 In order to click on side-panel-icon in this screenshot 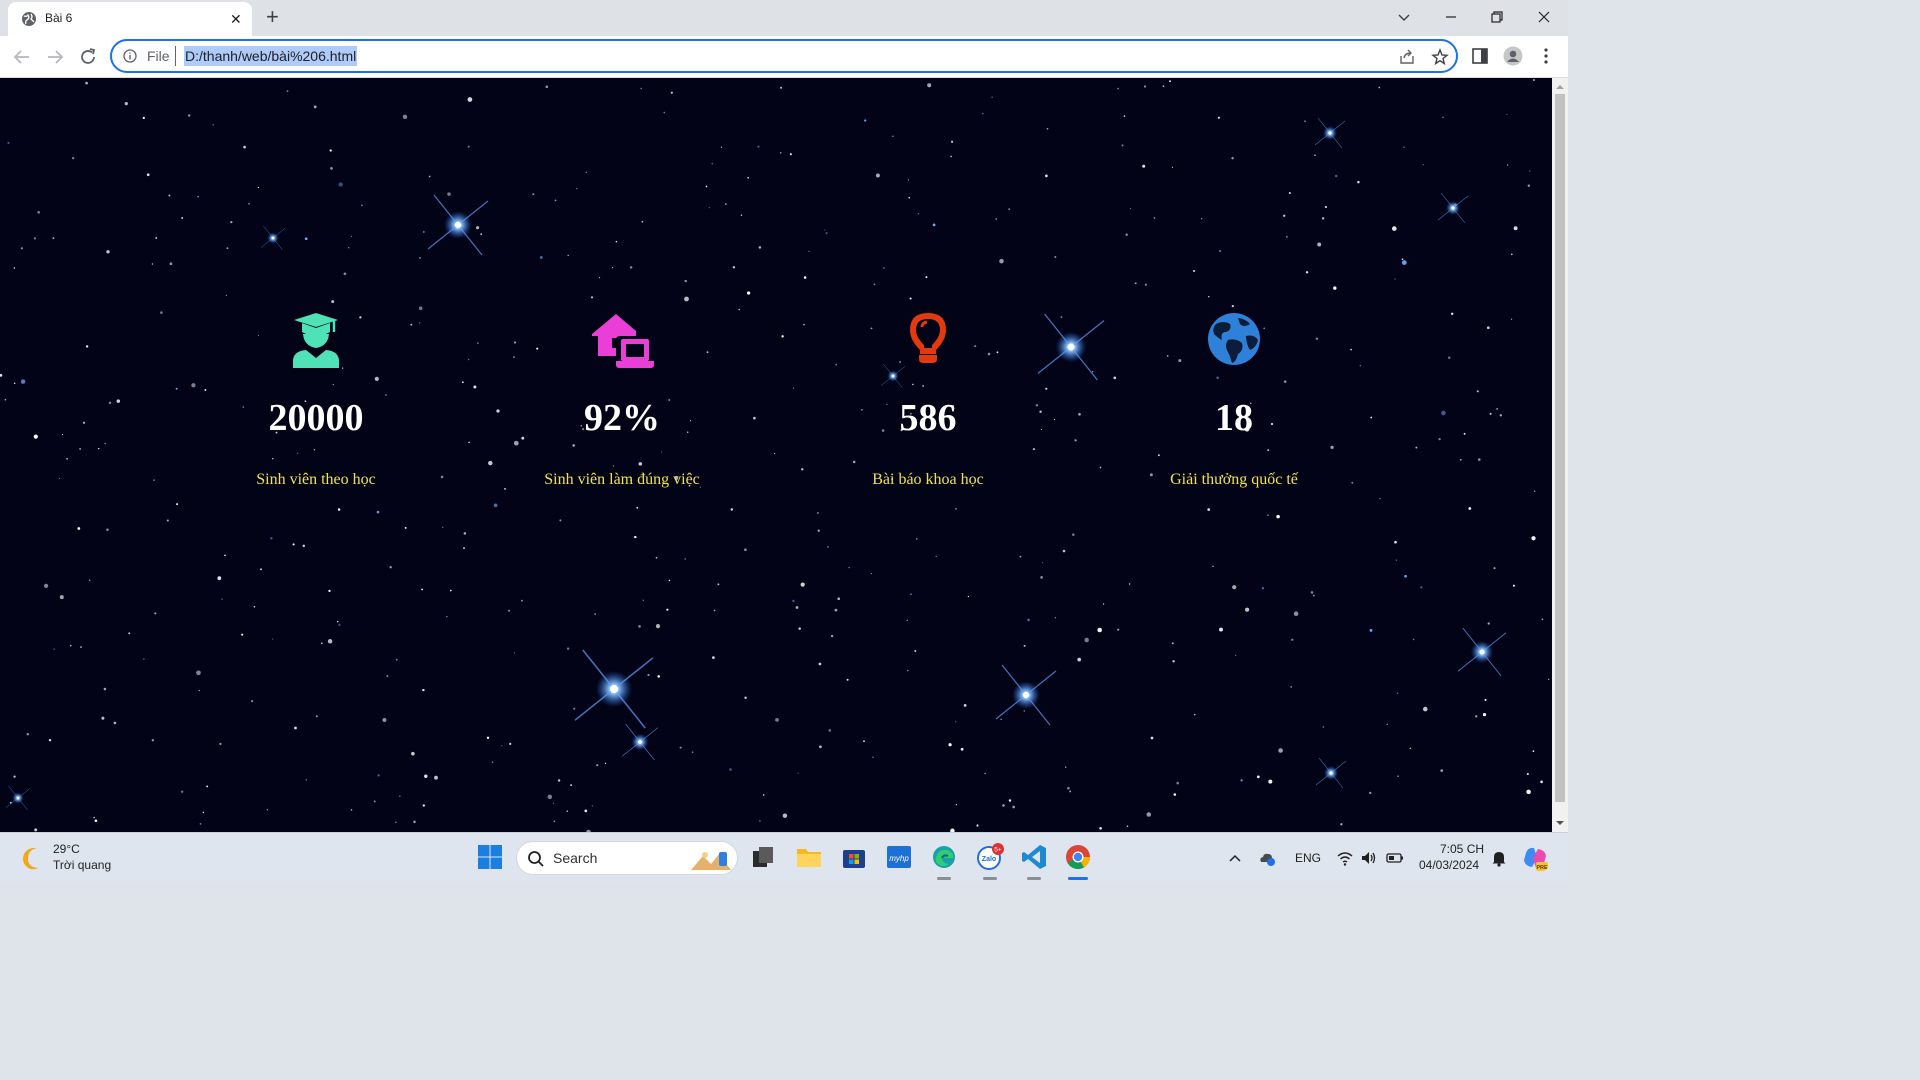, I will do `click(1480, 56)`.